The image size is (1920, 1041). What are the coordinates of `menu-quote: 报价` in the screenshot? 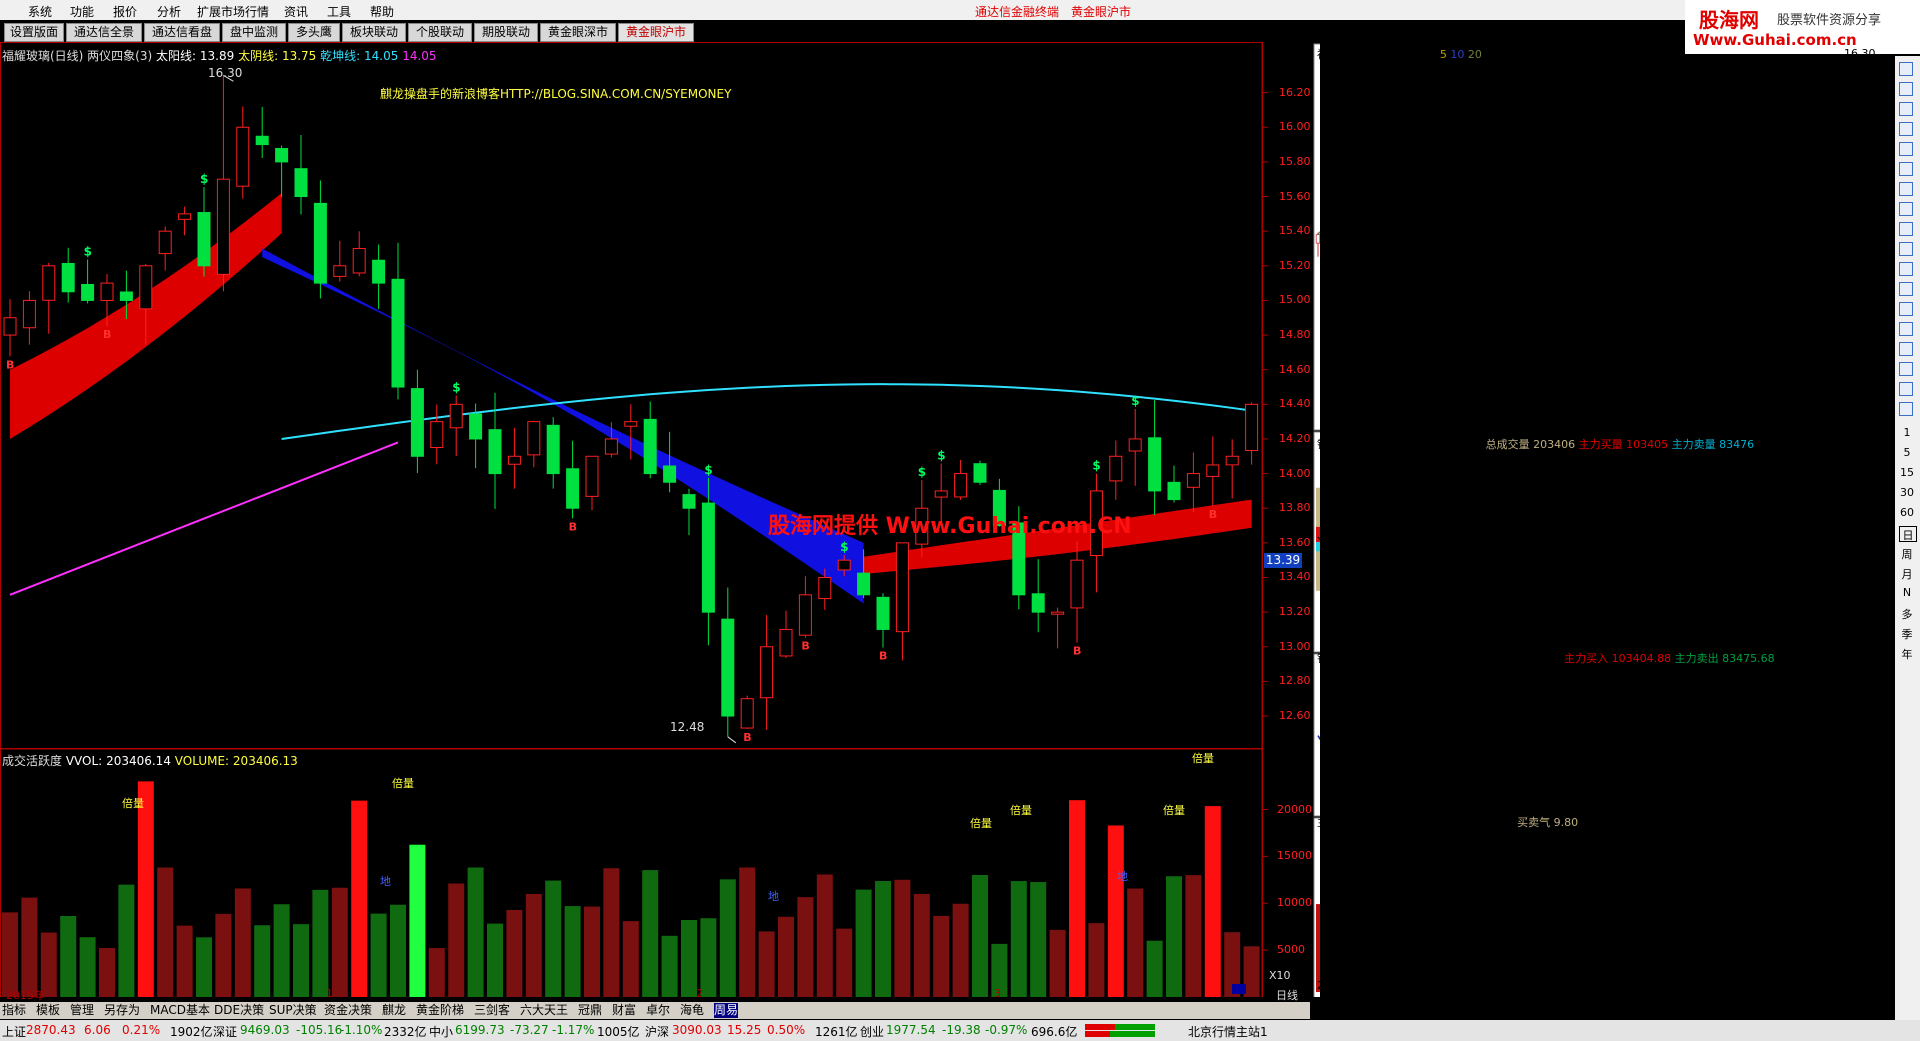 It's located at (125, 11).